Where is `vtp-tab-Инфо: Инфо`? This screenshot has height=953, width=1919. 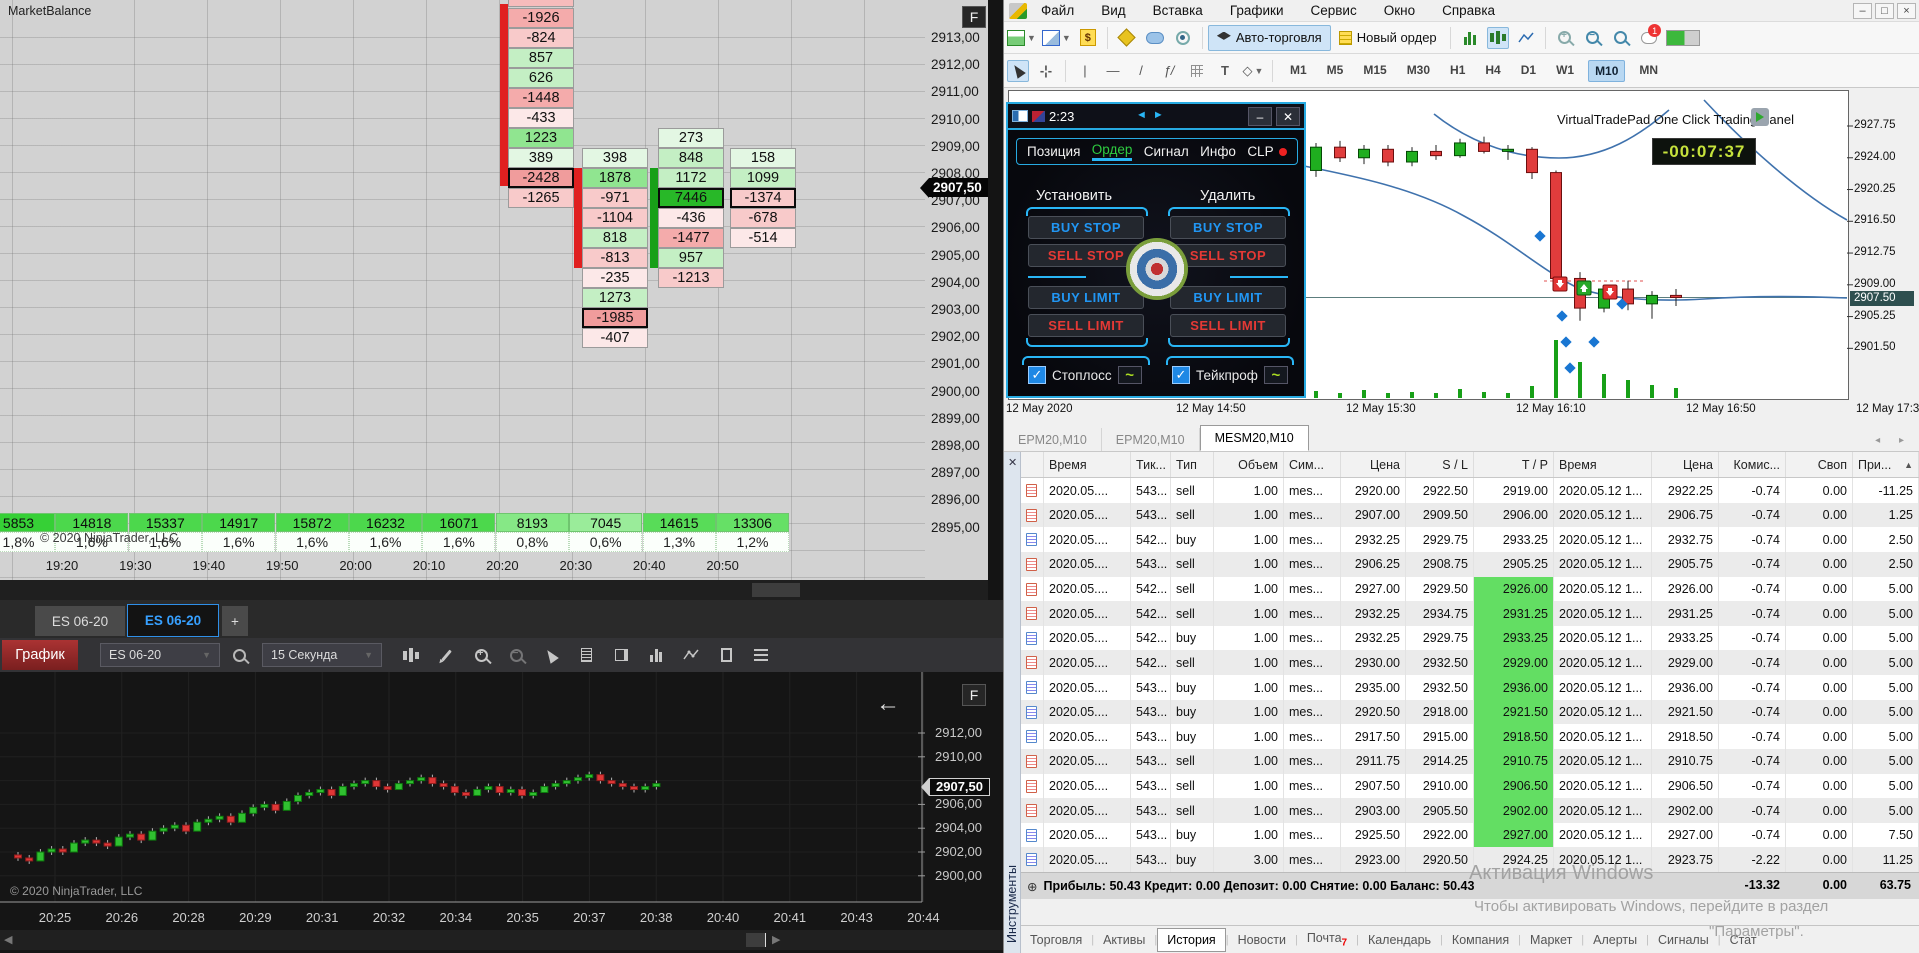
vtp-tab-Инфо: Инфо is located at coordinates (1218, 151).